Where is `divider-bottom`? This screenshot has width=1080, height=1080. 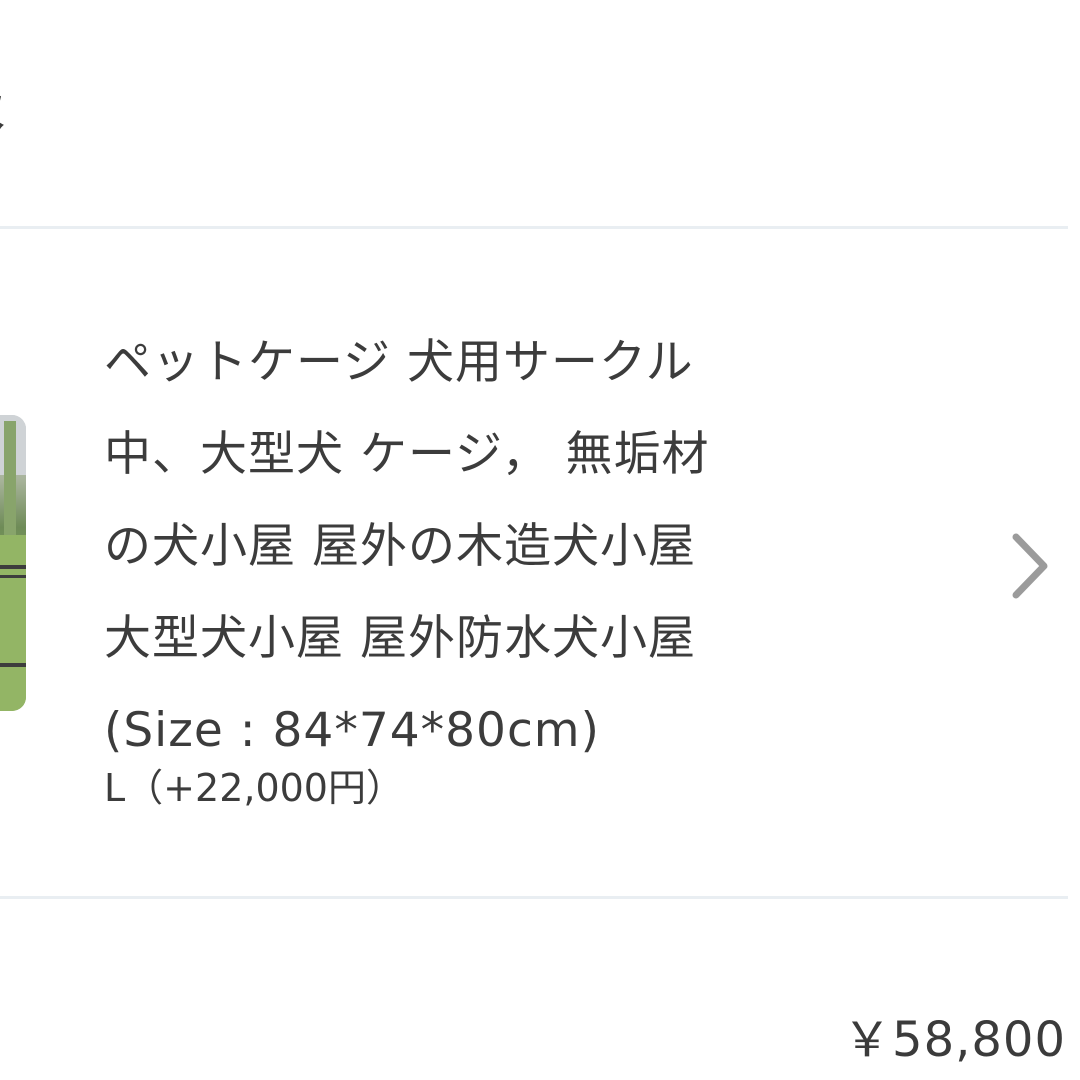
divider-bottom is located at coordinates (534, 897).